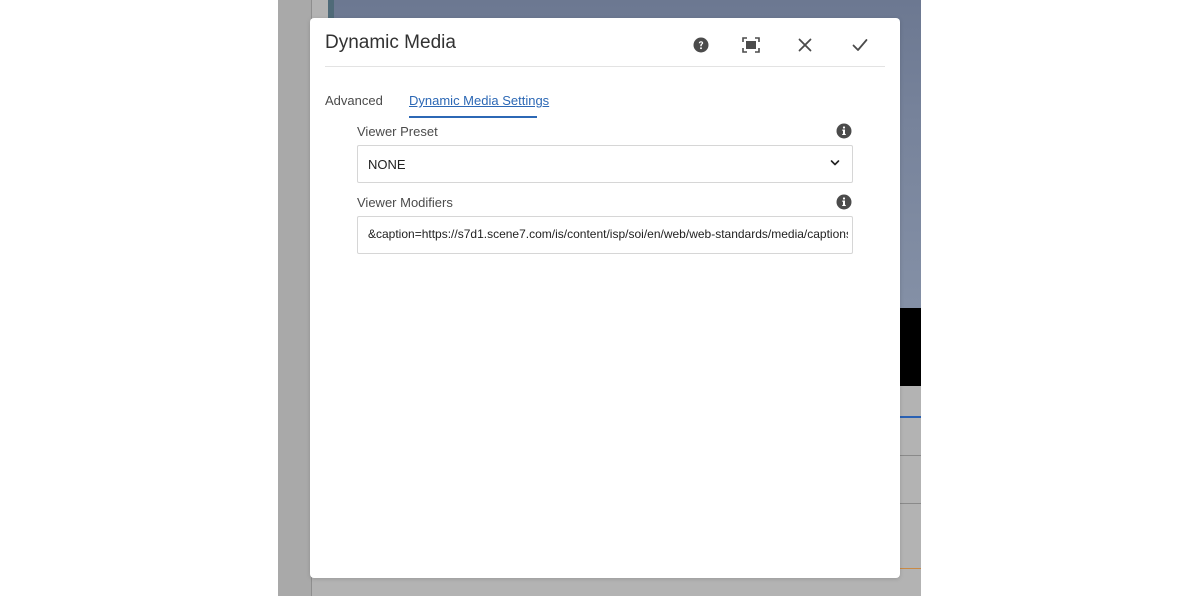 The image size is (1200, 596). Describe the element at coordinates (605, 66) in the screenshot. I see `header-divider` at that location.